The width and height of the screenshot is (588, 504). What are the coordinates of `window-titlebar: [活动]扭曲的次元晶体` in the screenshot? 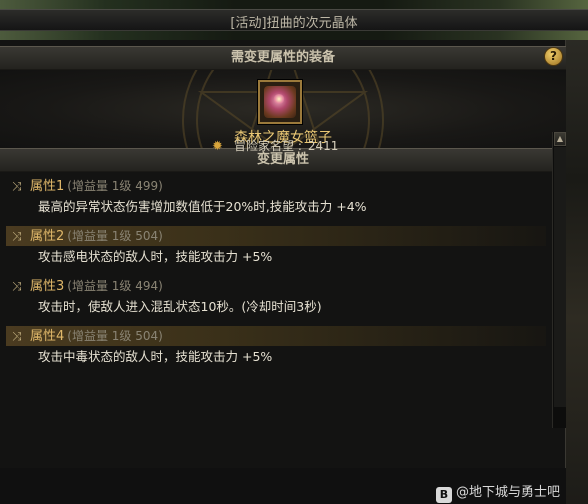 It's located at (294, 20).